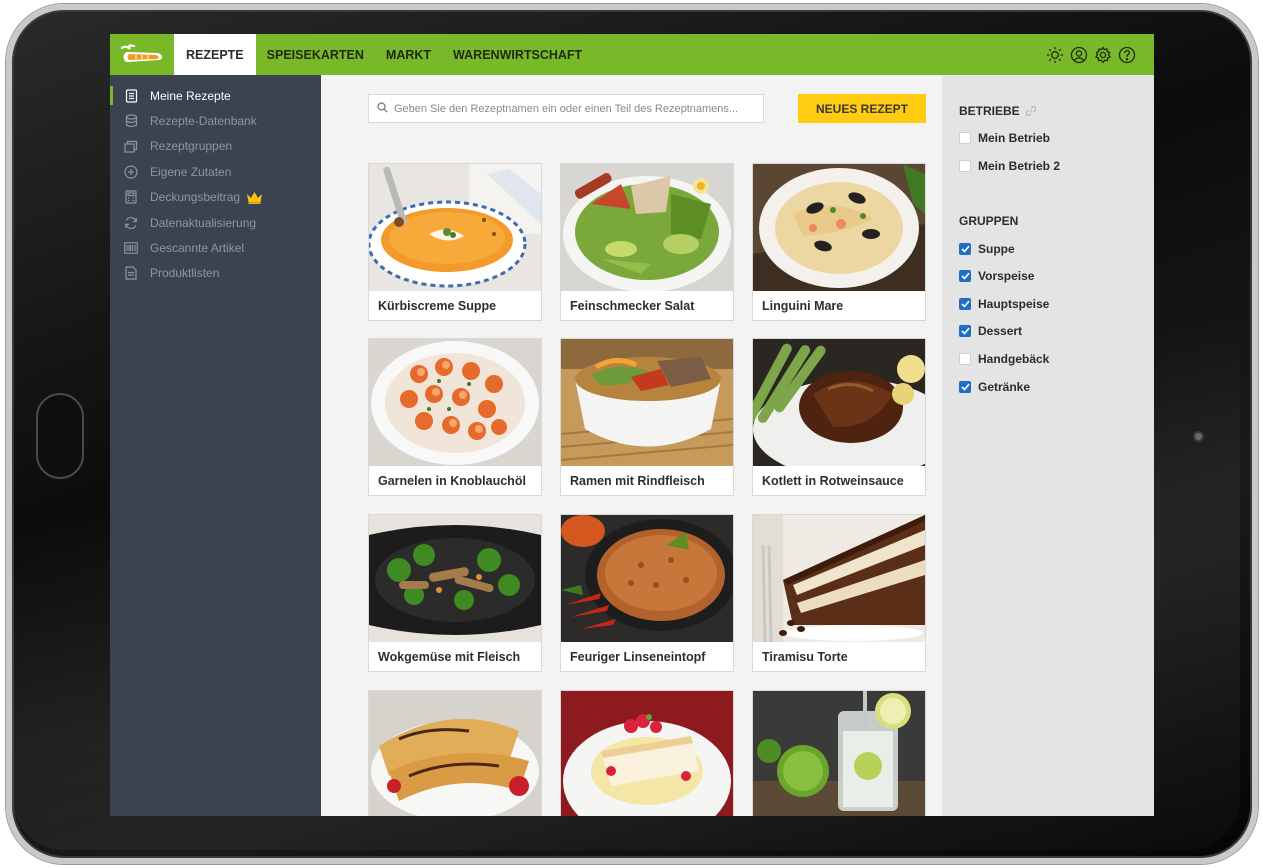 The width and height of the screenshot is (1263, 868). Describe the element at coordinates (647, 402) in the screenshot. I see `recipe-image-ramen` at that location.